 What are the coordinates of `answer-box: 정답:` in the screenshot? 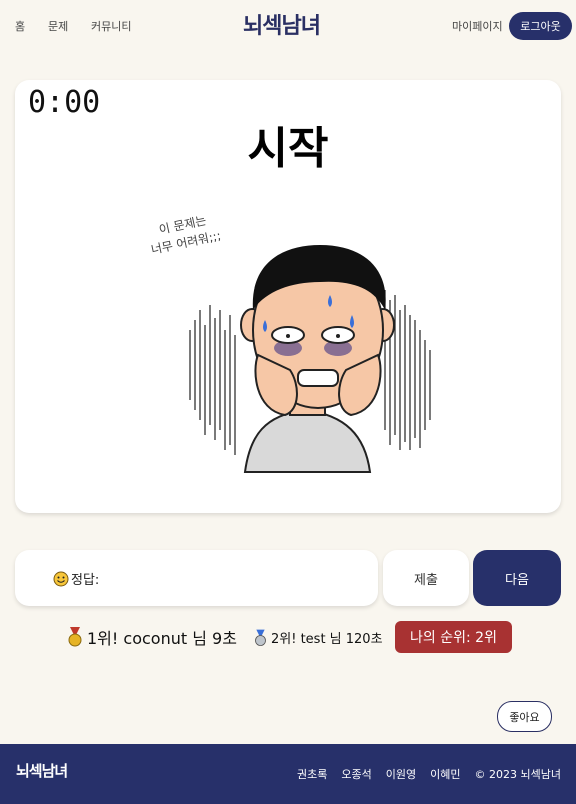 It's located at (196, 578).